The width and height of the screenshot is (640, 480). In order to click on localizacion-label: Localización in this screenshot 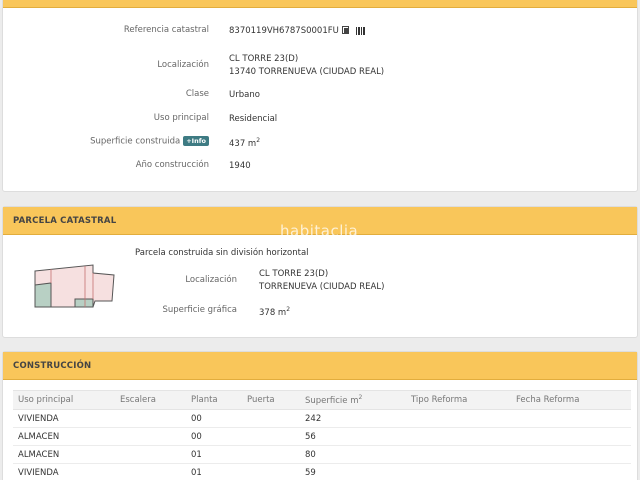, I will do `click(183, 65)`.